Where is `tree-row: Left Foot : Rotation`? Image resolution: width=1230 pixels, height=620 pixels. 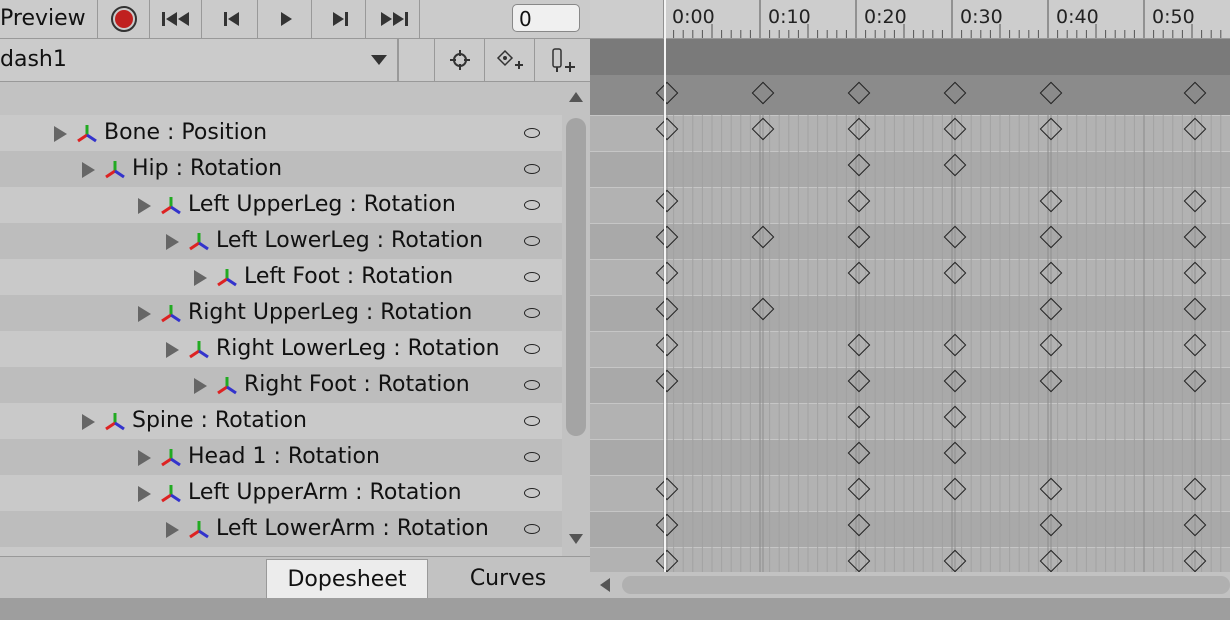 tree-row: Left Foot : Rotation is located at coordinates (281, 277).